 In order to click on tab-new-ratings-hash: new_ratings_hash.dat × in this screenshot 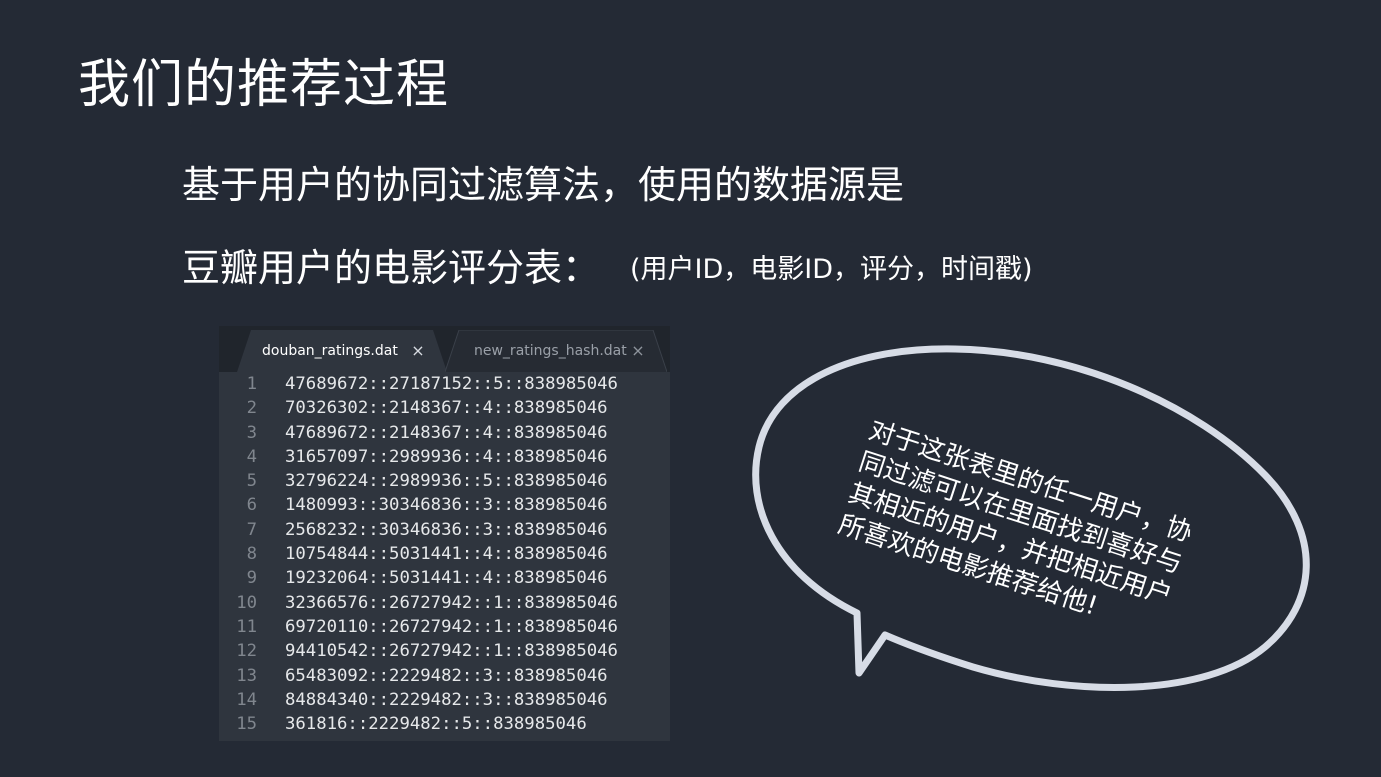, I will do `click(556, 351)`.